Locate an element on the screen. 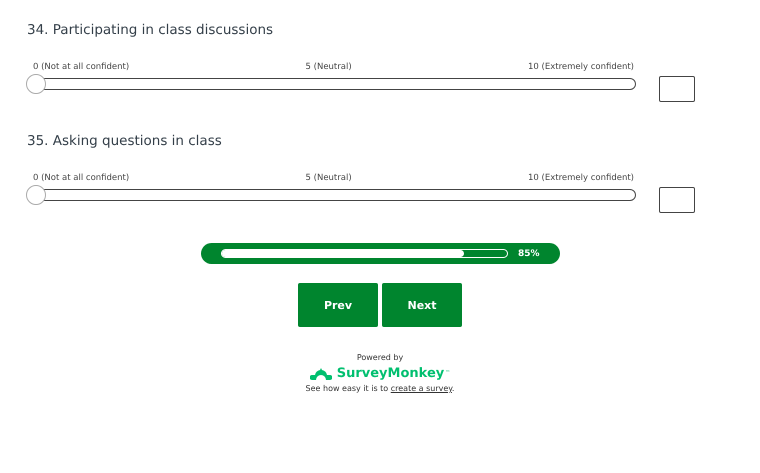 The image size is (760, 473). create-survey-link: create a survey is located at coordinates (421, 388).